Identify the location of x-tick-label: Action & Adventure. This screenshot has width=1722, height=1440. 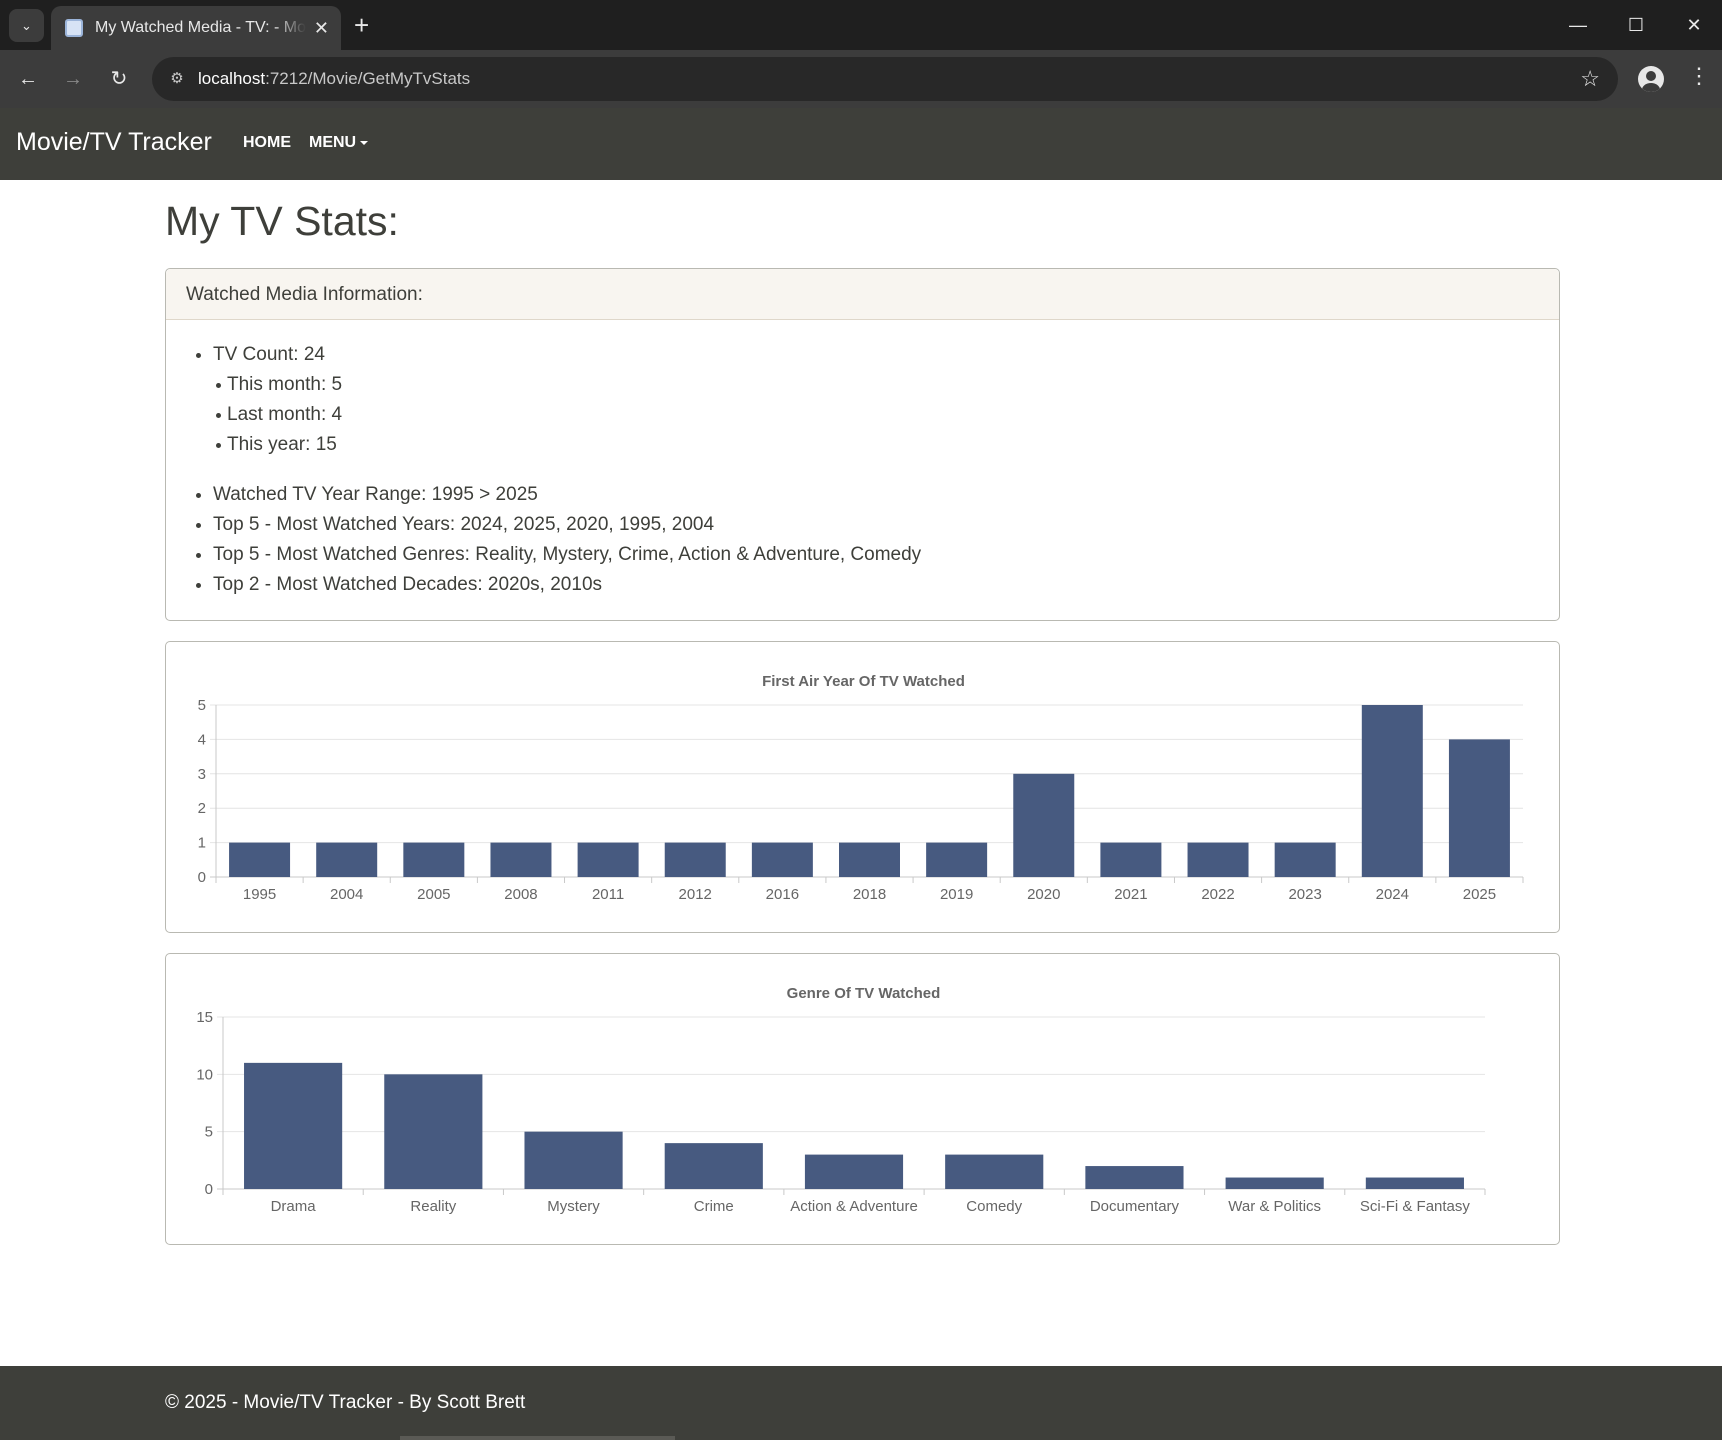
(854, 1206).